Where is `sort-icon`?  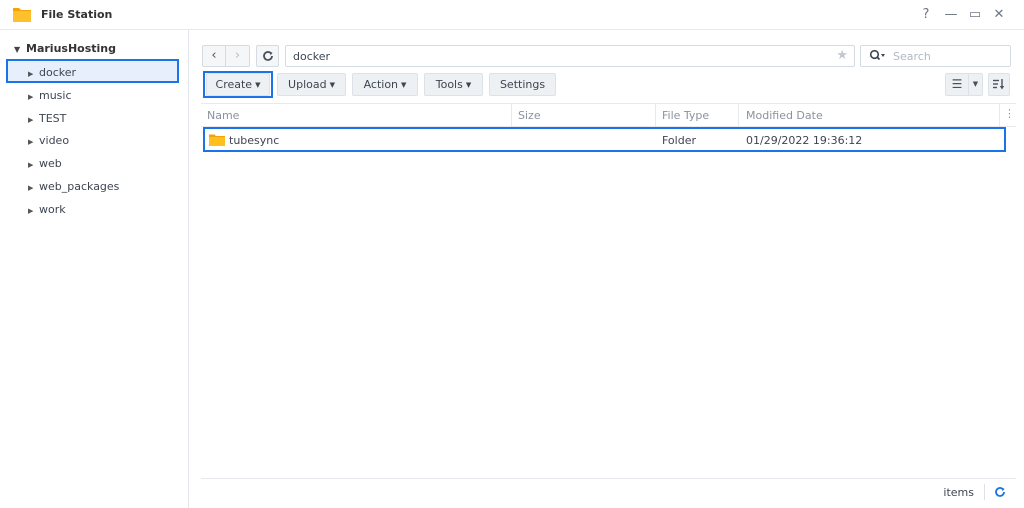
sort-icon is located at coordinates (999, 84).